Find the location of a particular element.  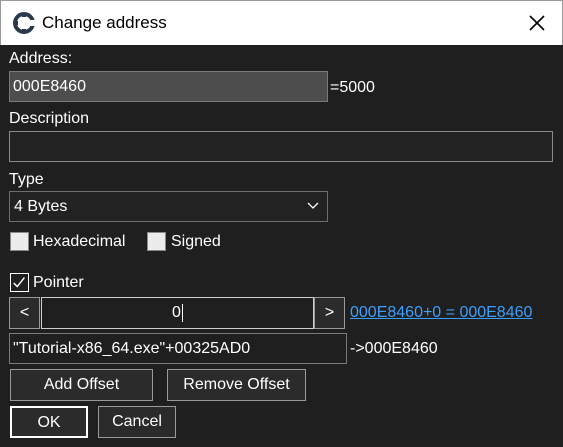

remove-offset-button: Remove Offset is located at coordinates (236, 385).